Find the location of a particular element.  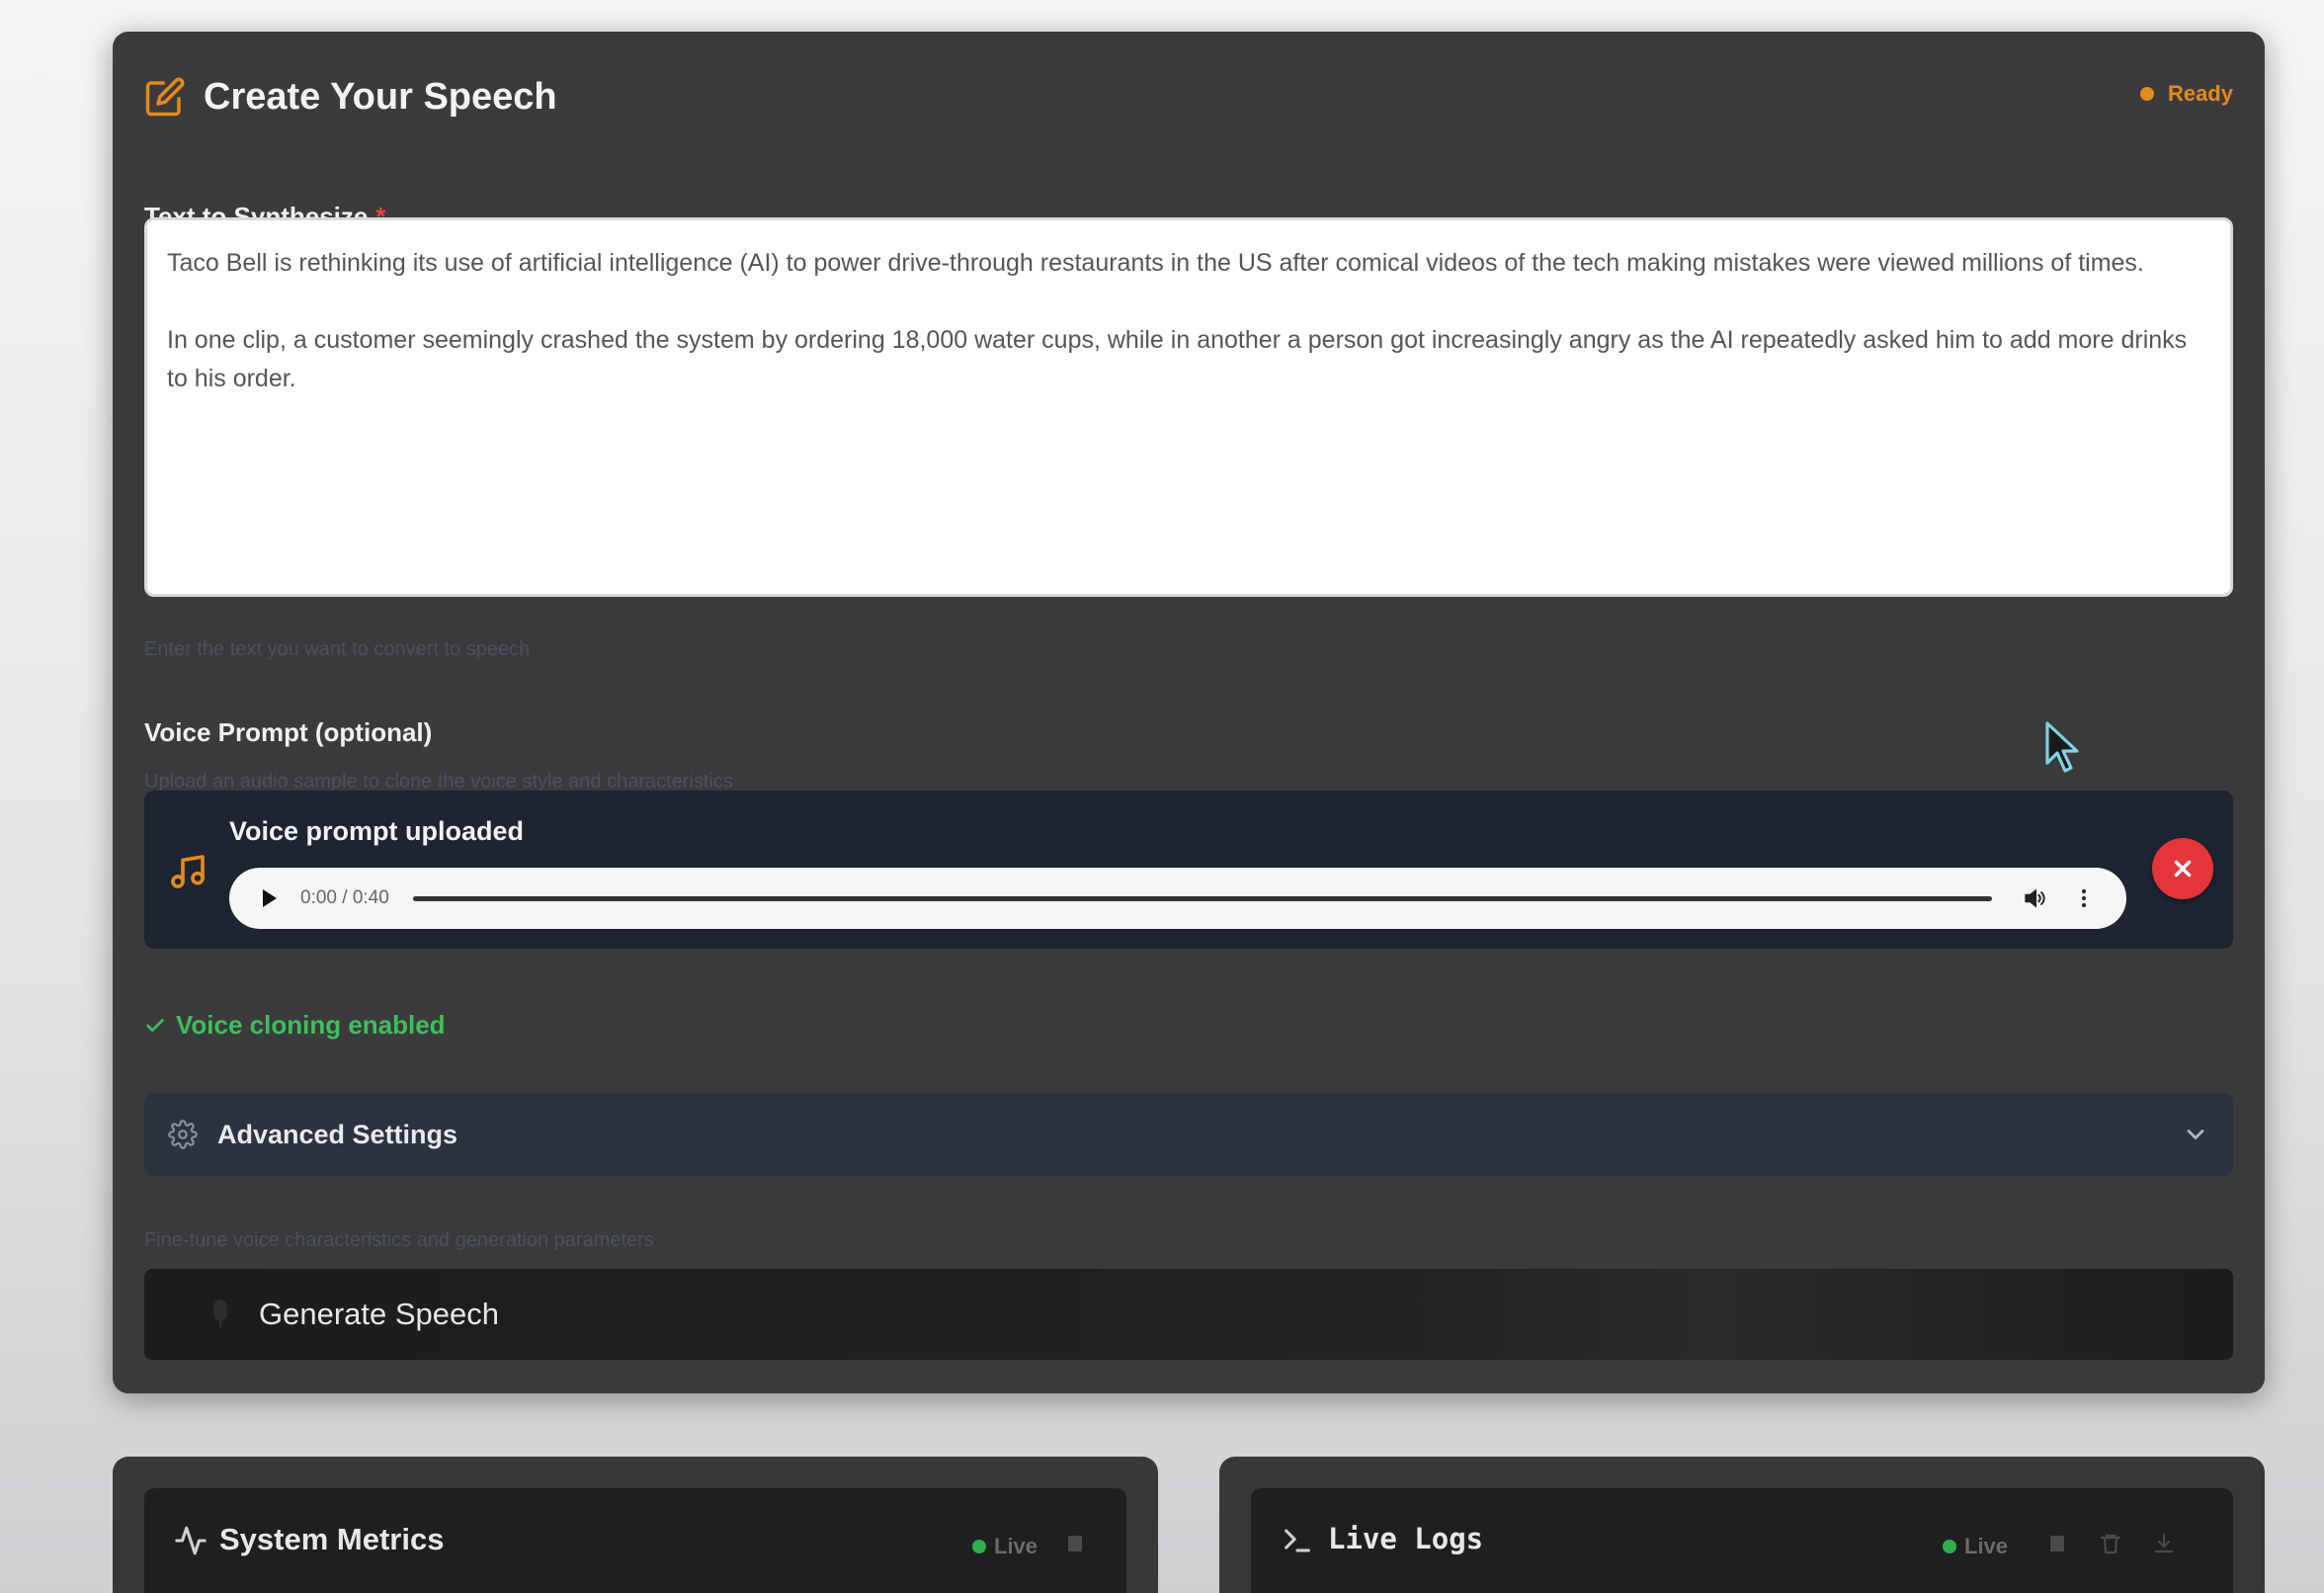

remove-voice-button is located at coordinates (2182, 868).